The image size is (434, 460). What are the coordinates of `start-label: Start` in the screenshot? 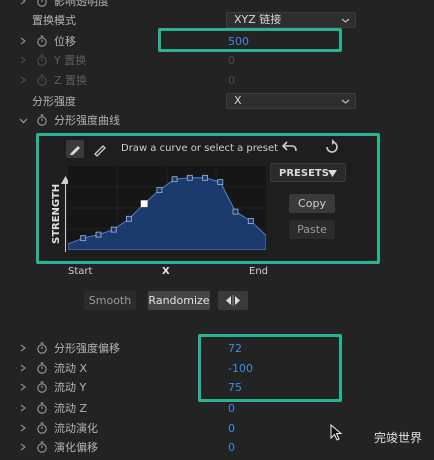 It's located at (80, 271).